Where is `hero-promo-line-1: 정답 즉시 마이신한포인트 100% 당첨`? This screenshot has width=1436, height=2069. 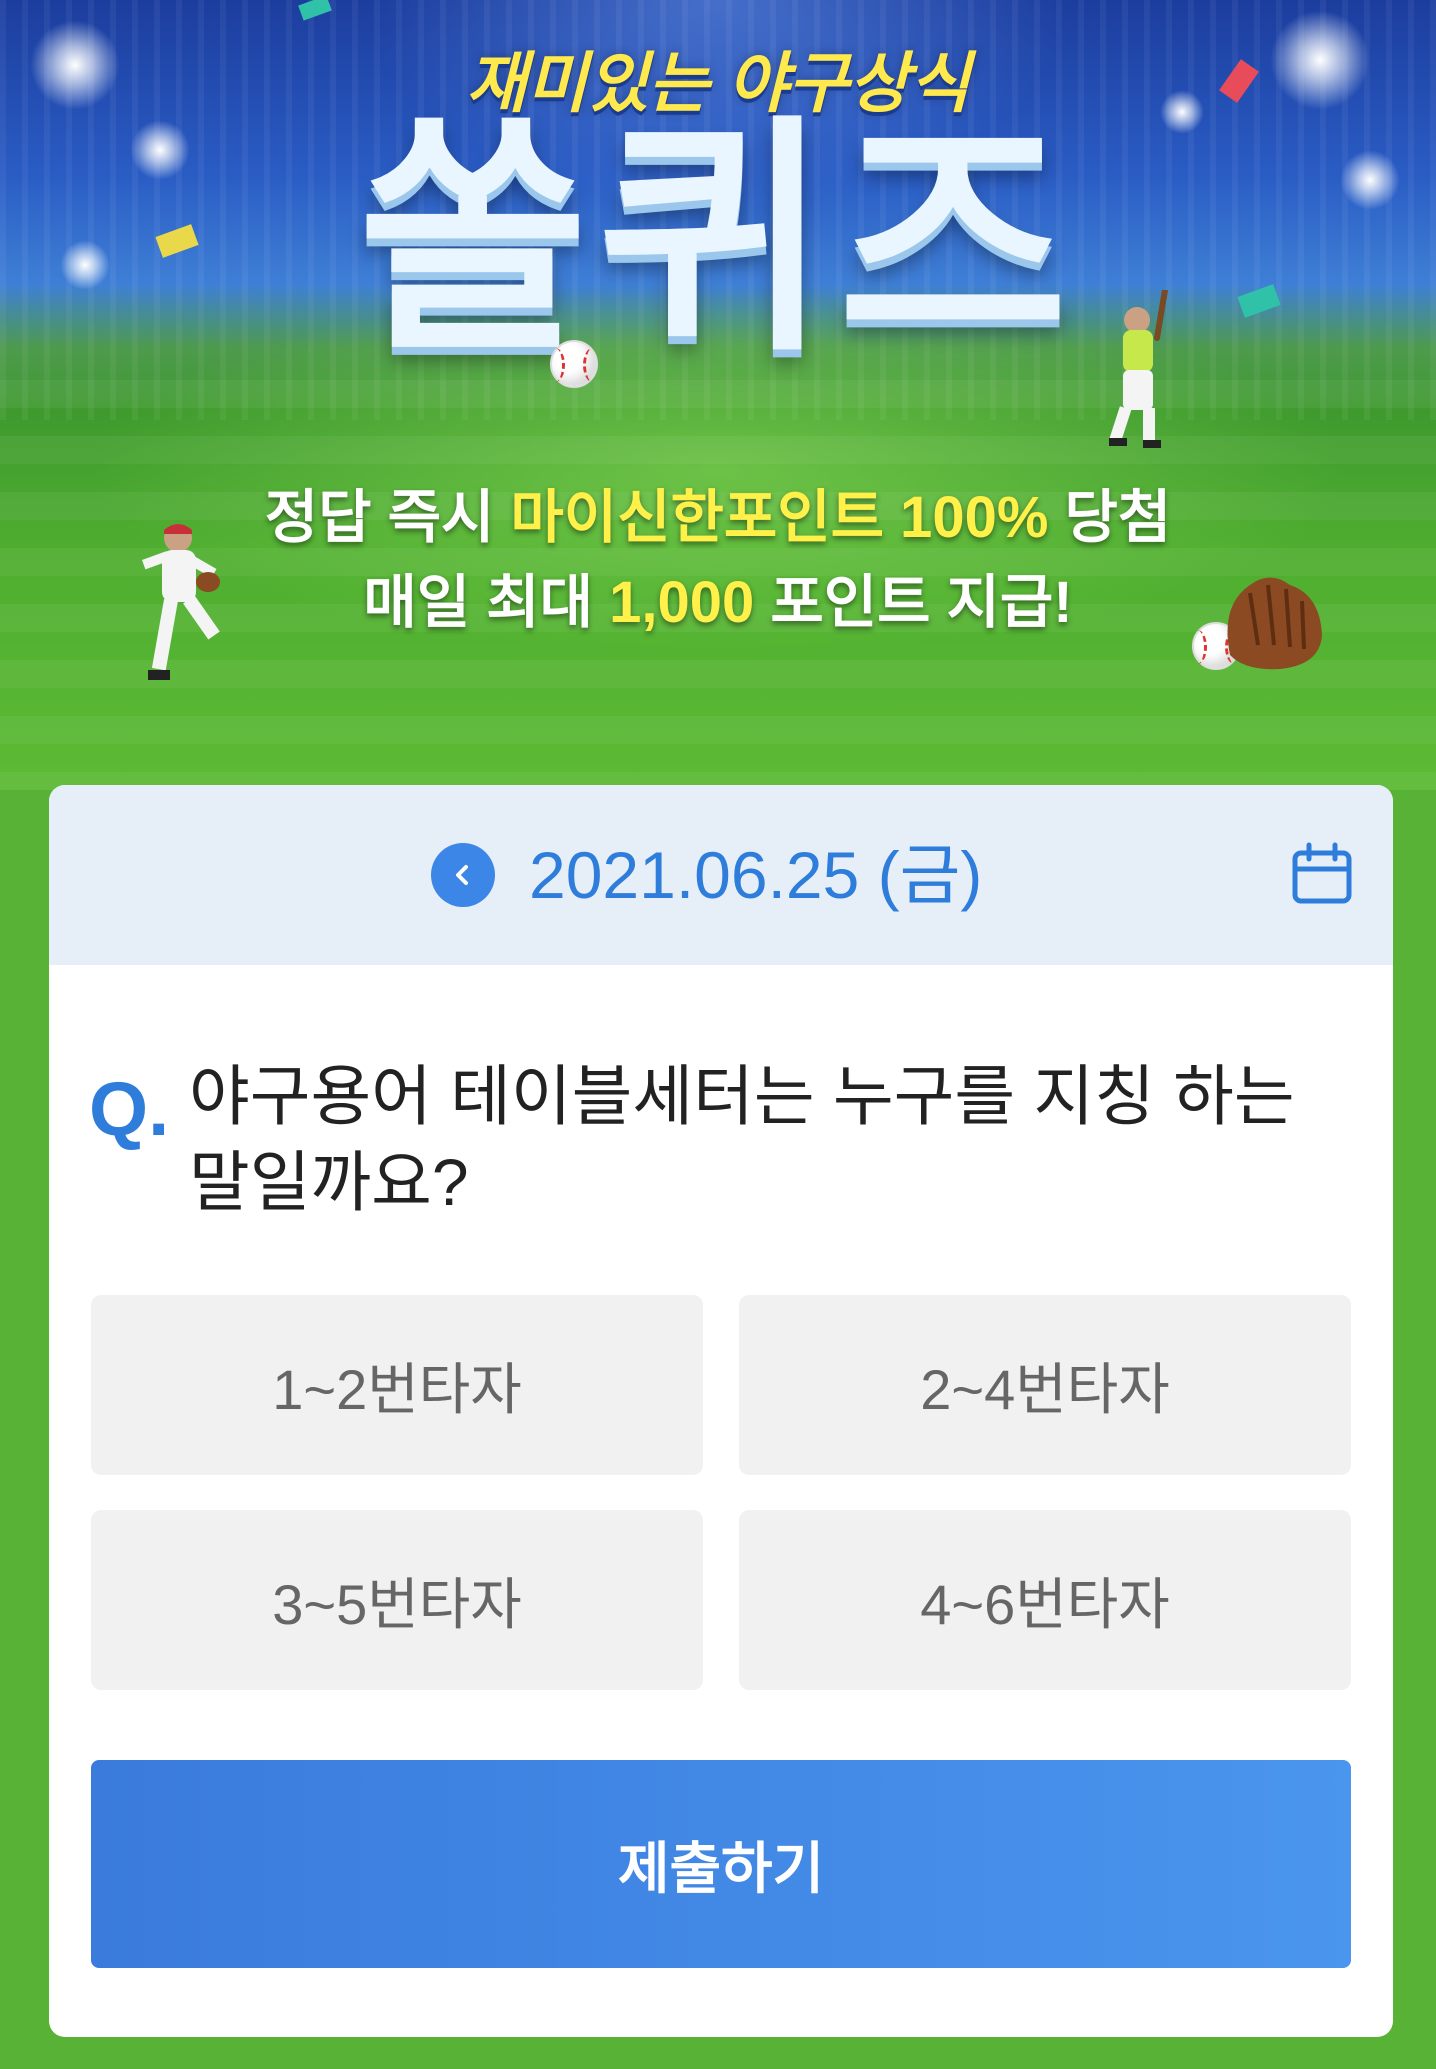 hero-promo-line-1: 정답 즉시 마이신한포인트 100% 당첨 is located at coordinates (718, 512).